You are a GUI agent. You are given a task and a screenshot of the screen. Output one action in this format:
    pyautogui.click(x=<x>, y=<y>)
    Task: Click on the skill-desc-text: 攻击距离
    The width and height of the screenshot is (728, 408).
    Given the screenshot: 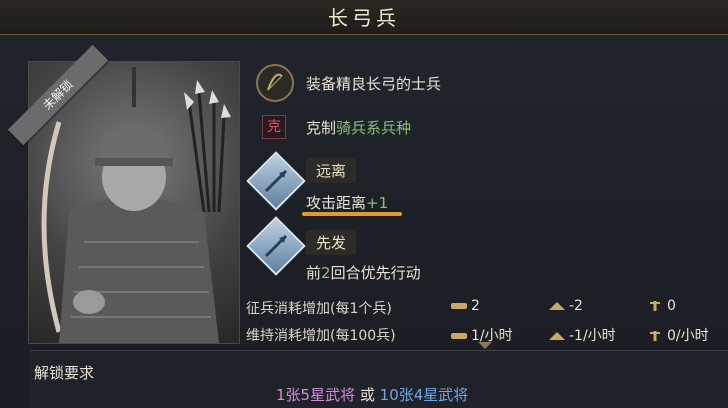 What is the action you would take?
    pyautogui.click(x=336, y=203)
    